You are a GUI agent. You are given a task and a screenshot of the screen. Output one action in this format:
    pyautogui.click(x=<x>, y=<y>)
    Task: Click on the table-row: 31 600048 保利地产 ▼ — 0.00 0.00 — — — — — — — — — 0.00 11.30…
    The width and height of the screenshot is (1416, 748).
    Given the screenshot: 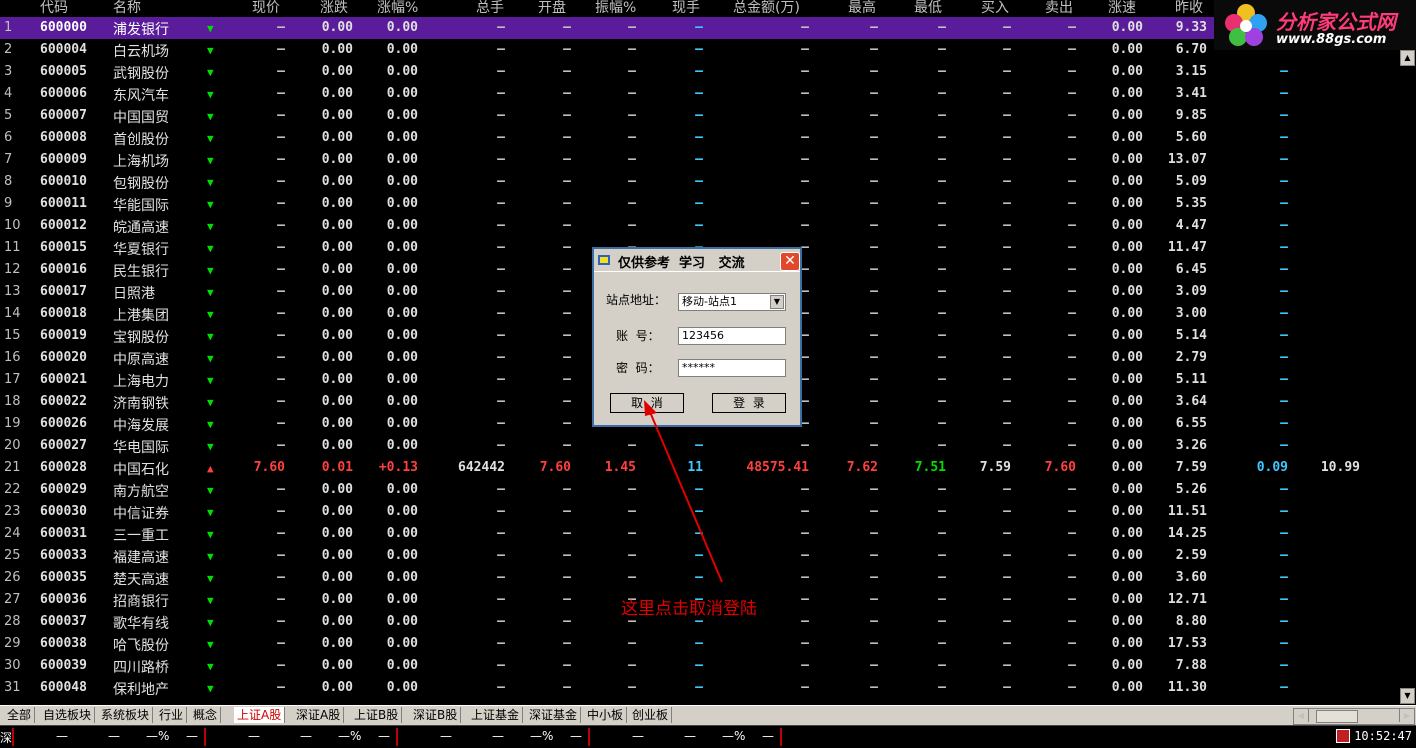 What is the action you would take?
    pyautogui.click(x=700, y=688)
    